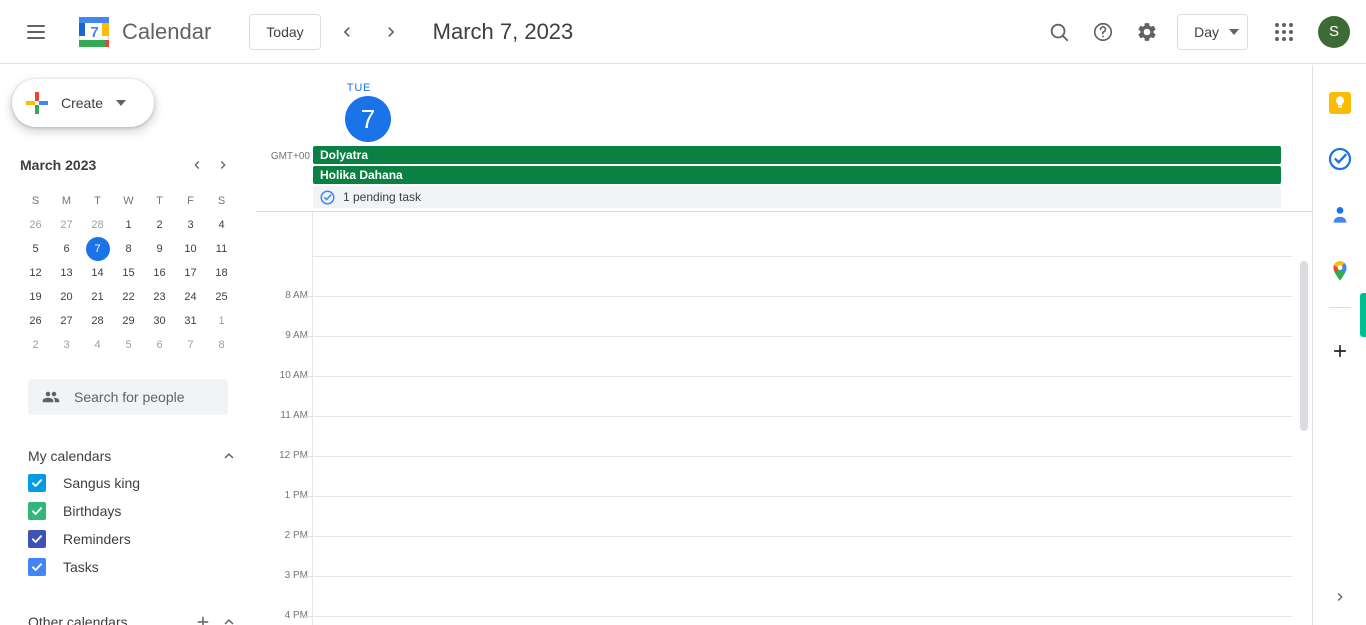 The height and width of the screenshot is (625, 1366). I want to click on settings-button, so click(1147, 32).